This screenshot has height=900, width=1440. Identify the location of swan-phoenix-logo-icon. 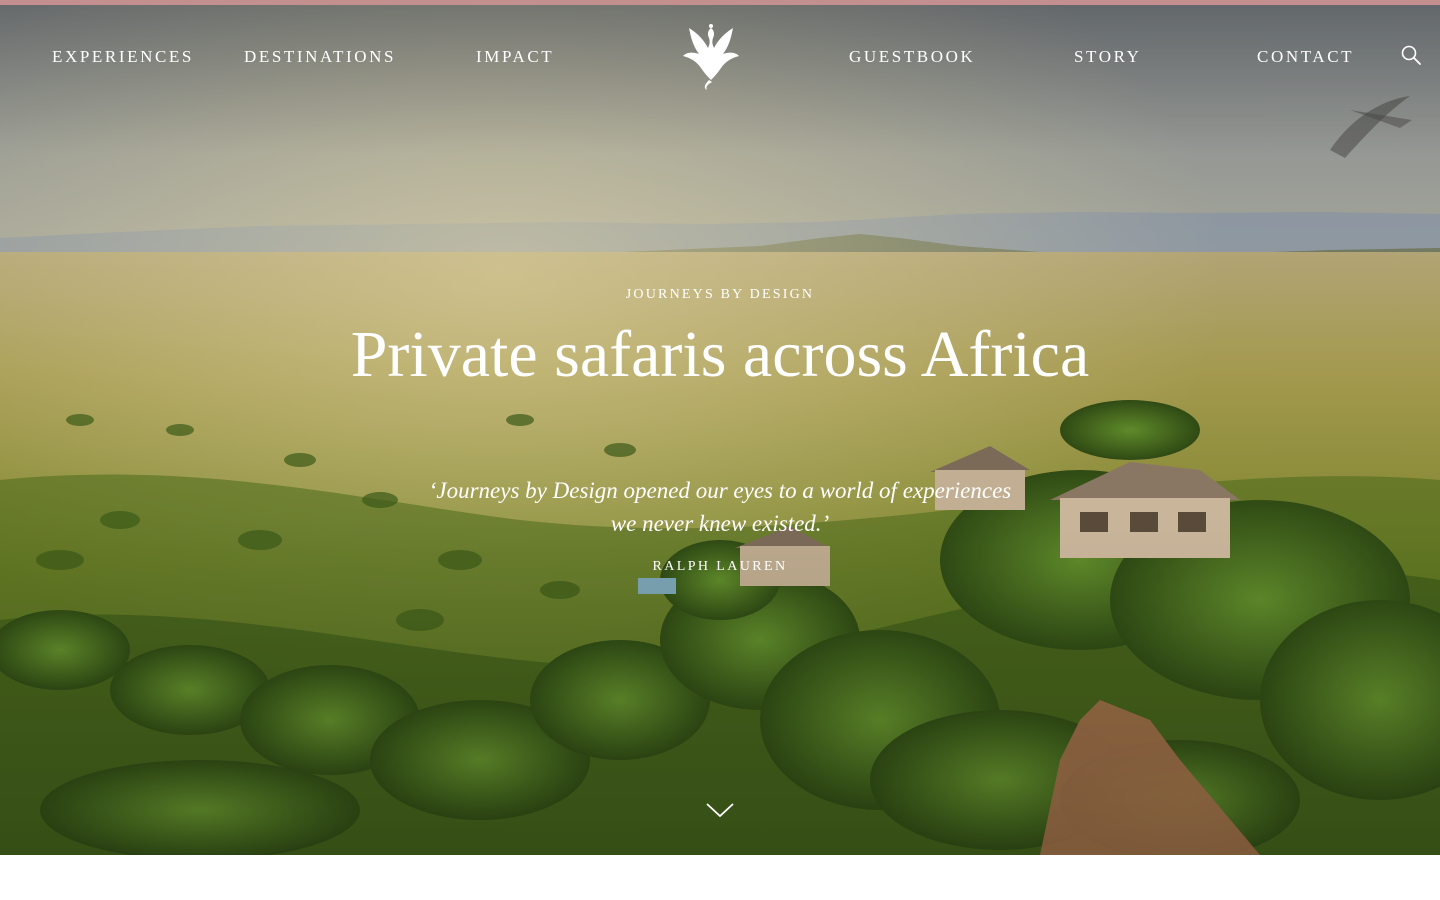
(711, 57).